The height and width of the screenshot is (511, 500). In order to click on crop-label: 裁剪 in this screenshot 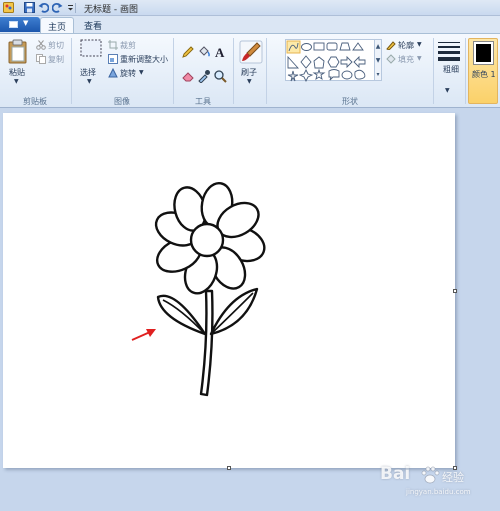, I will do `click(128, 45)`.